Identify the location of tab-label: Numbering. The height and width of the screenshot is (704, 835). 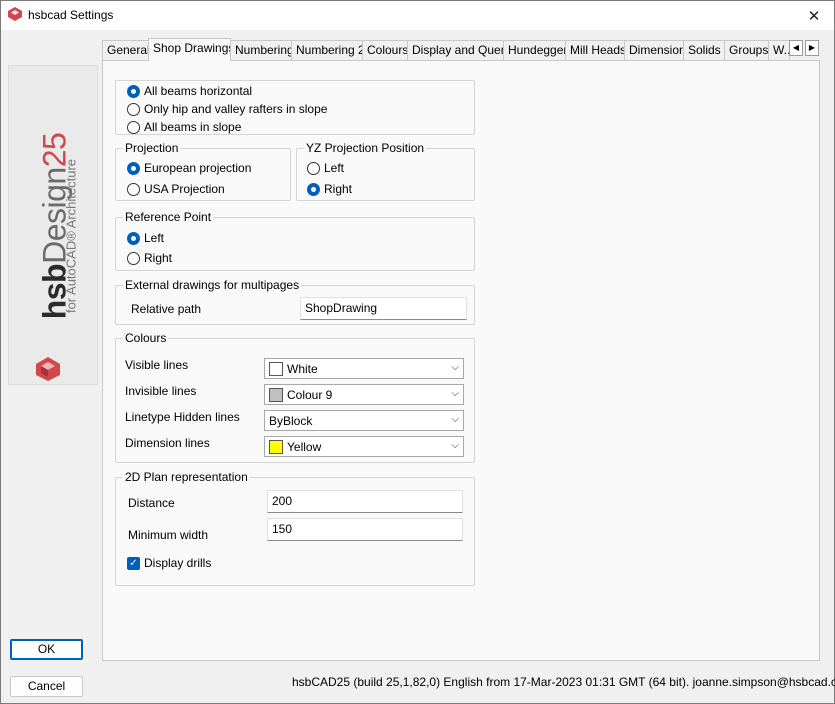
(263, 50).